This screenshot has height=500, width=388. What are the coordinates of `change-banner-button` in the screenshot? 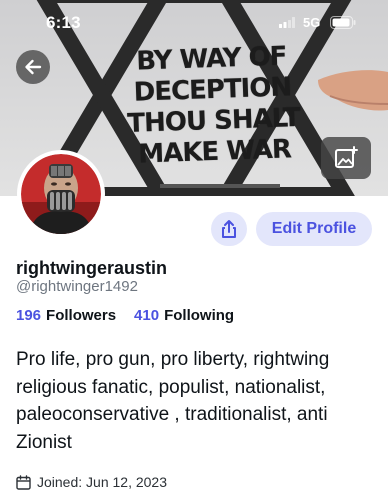 It's located at (346, 158).